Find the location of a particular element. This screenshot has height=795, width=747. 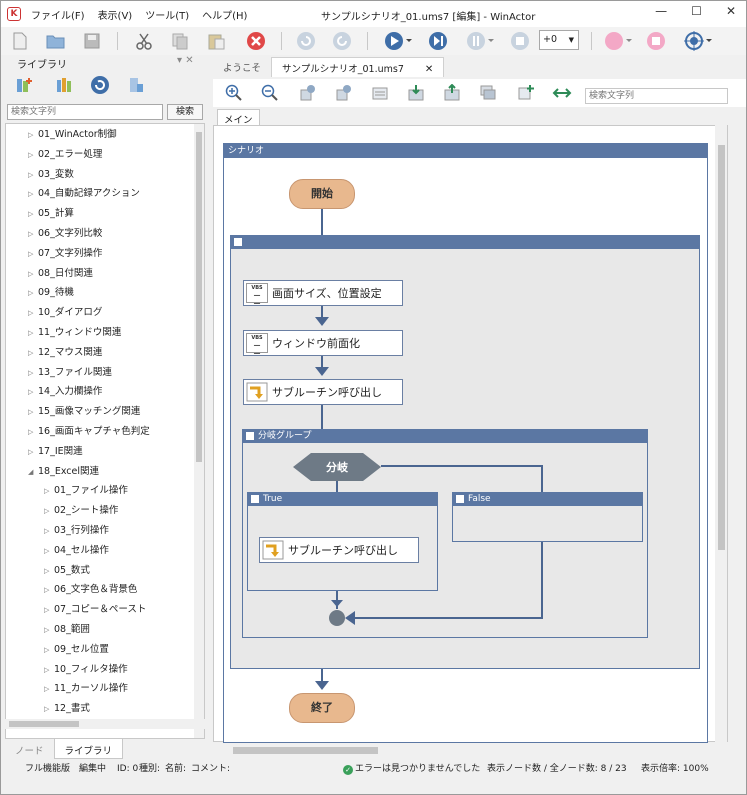

false-branch-header: False is located at coordinates (547, 499).